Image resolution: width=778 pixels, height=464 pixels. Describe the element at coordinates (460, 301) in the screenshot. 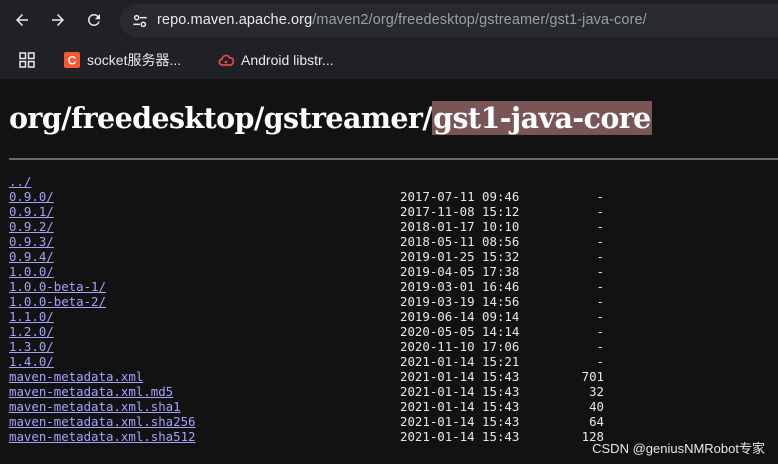

I see `modified-date: 2019-03-19 14:56` at that location.